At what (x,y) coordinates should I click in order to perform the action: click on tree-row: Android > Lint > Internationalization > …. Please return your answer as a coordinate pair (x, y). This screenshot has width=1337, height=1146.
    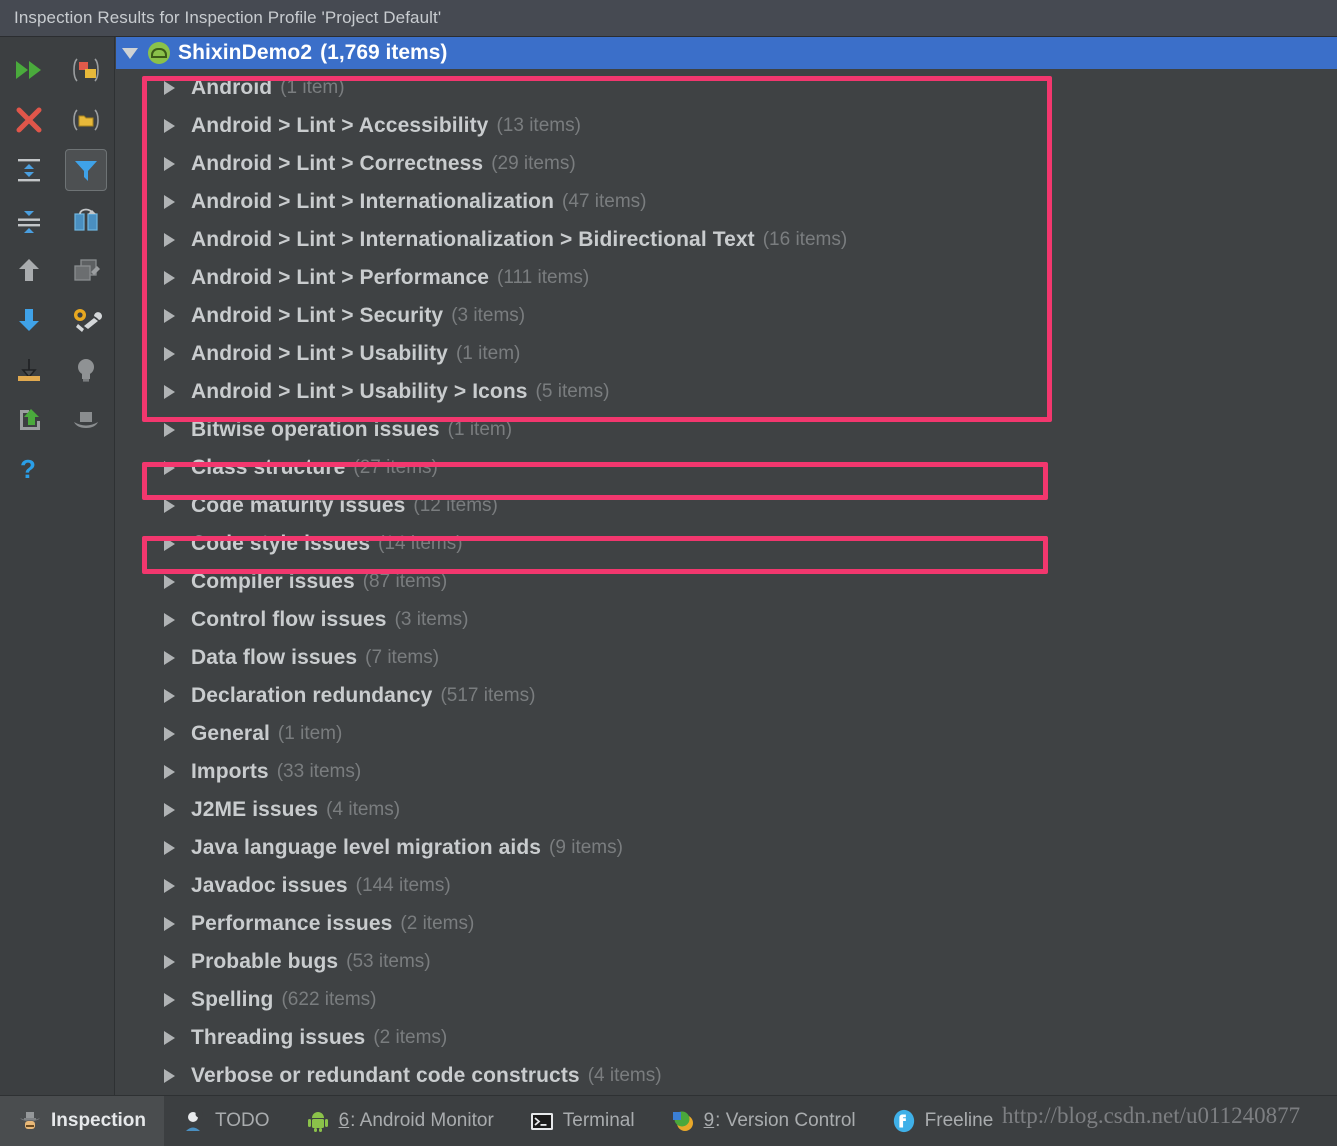
    Looking at the image, I should click on (726, 240).